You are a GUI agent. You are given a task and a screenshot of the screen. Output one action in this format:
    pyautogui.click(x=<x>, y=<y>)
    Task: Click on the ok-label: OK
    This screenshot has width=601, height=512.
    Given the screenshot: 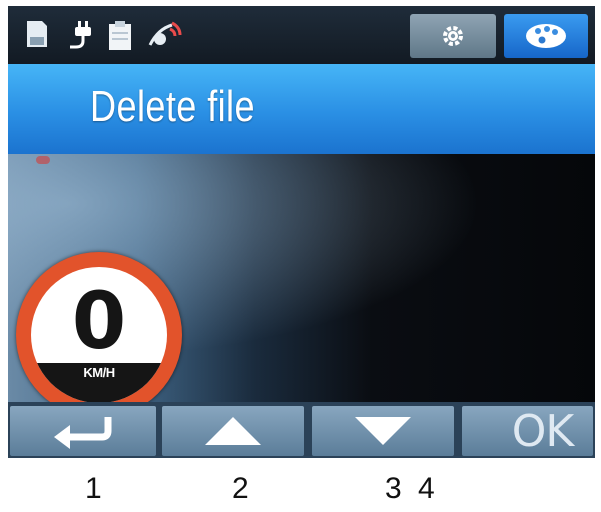 What is the action you would take?
    pyautogui.click(x=542, y=431)
    